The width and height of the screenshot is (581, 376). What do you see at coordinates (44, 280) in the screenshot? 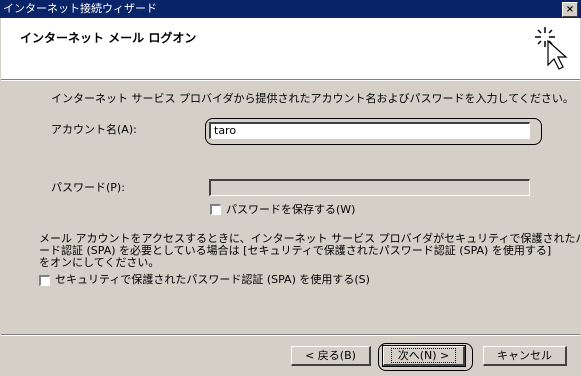
I see `spa-checkbox` at bounding box center [44, 280].